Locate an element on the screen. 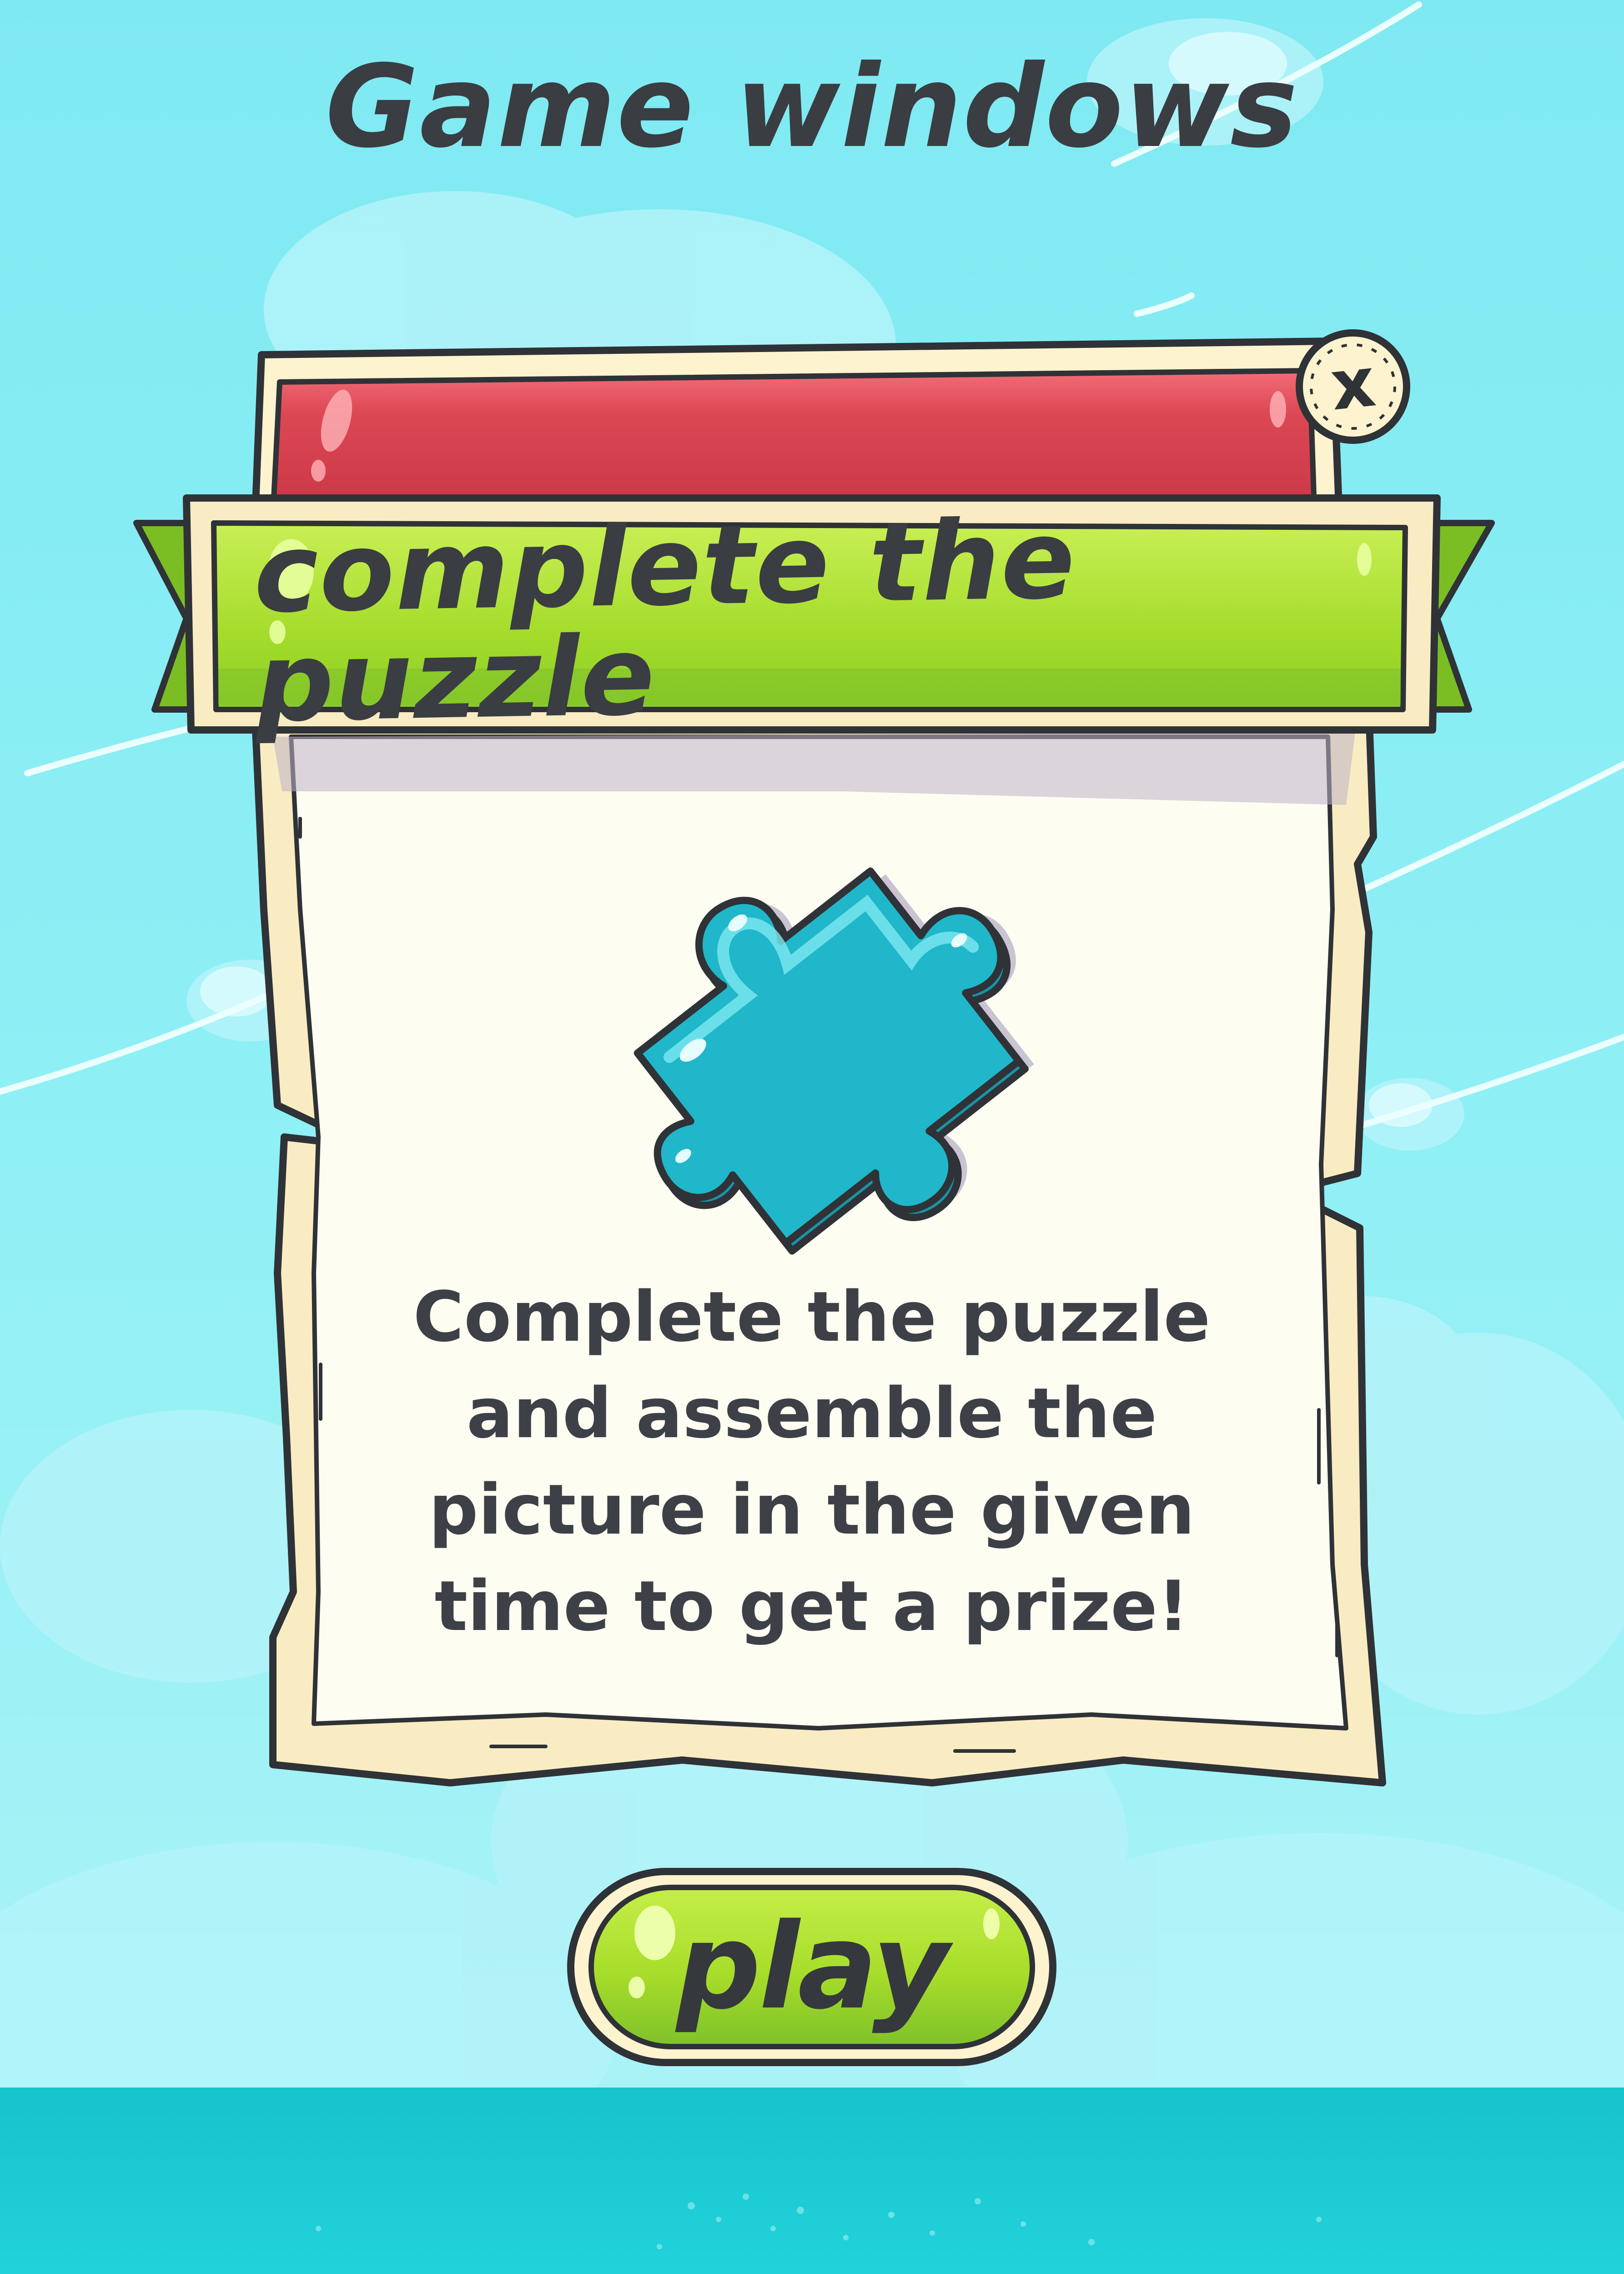 Image resolution: width=1624 pixels, height=2274 pixels. page-title: Game windows is located at coordinates (812, 106).